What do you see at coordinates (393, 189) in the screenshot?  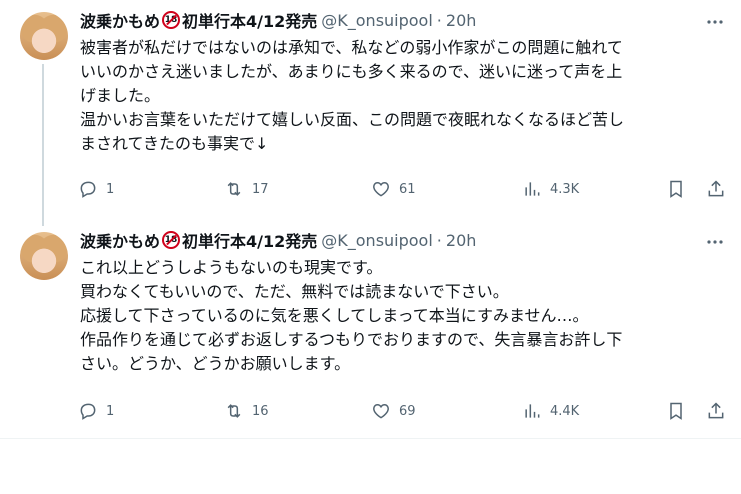 I see `like-button: 61` at bounding box center [393, 189].